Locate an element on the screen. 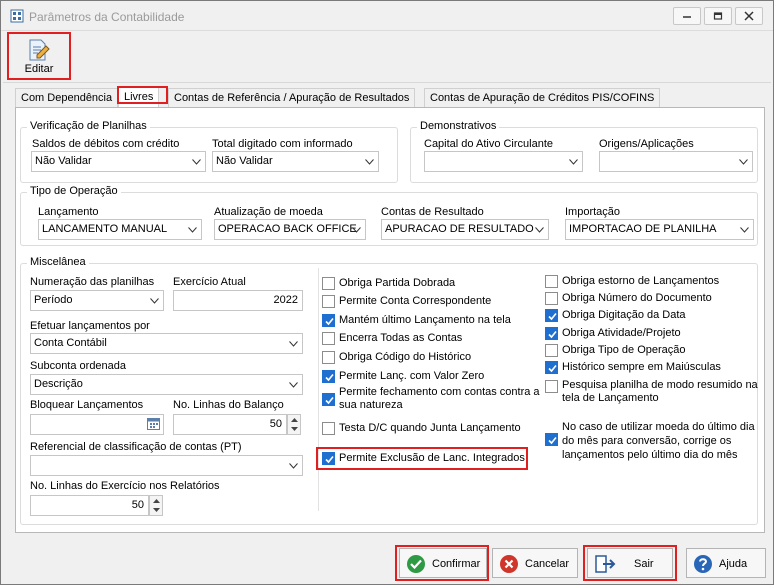 This screenshot has width=774, height=585. chk-obriga-partida-dobrada: Obriga Partida Dobrada is located at coordinates (427, 284).